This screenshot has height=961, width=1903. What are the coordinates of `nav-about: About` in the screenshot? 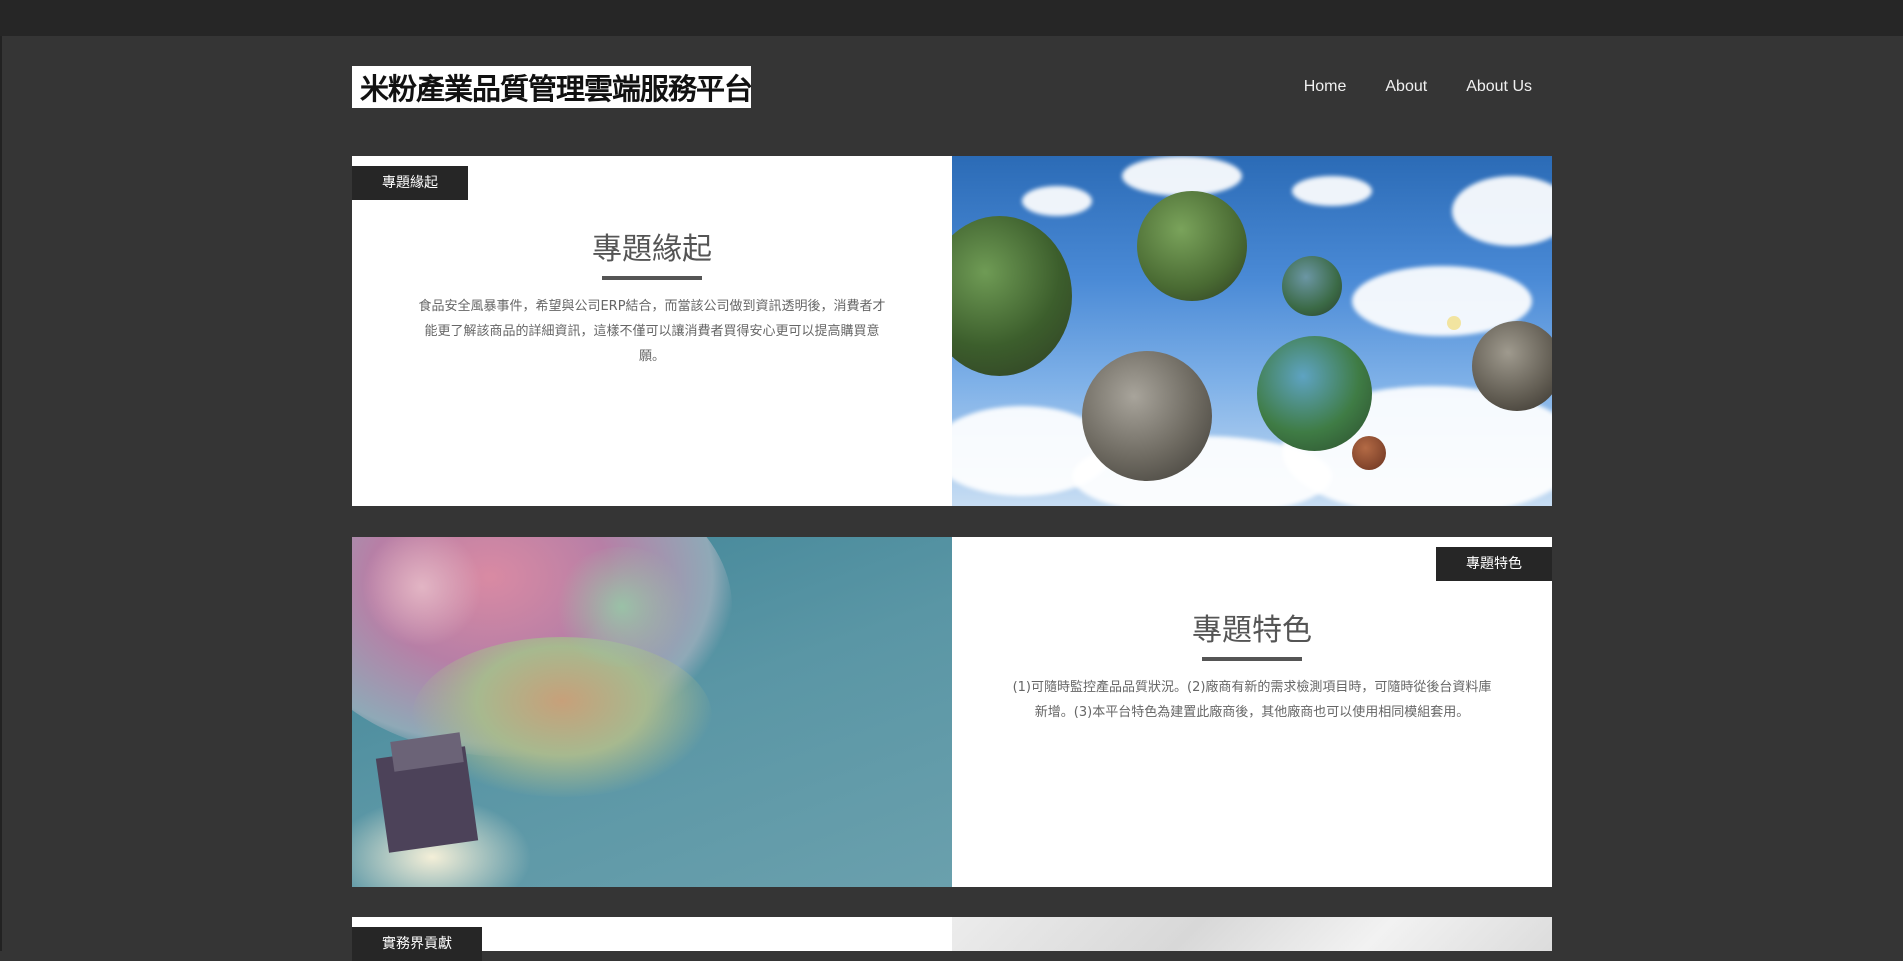 It's located at (1406, 87).